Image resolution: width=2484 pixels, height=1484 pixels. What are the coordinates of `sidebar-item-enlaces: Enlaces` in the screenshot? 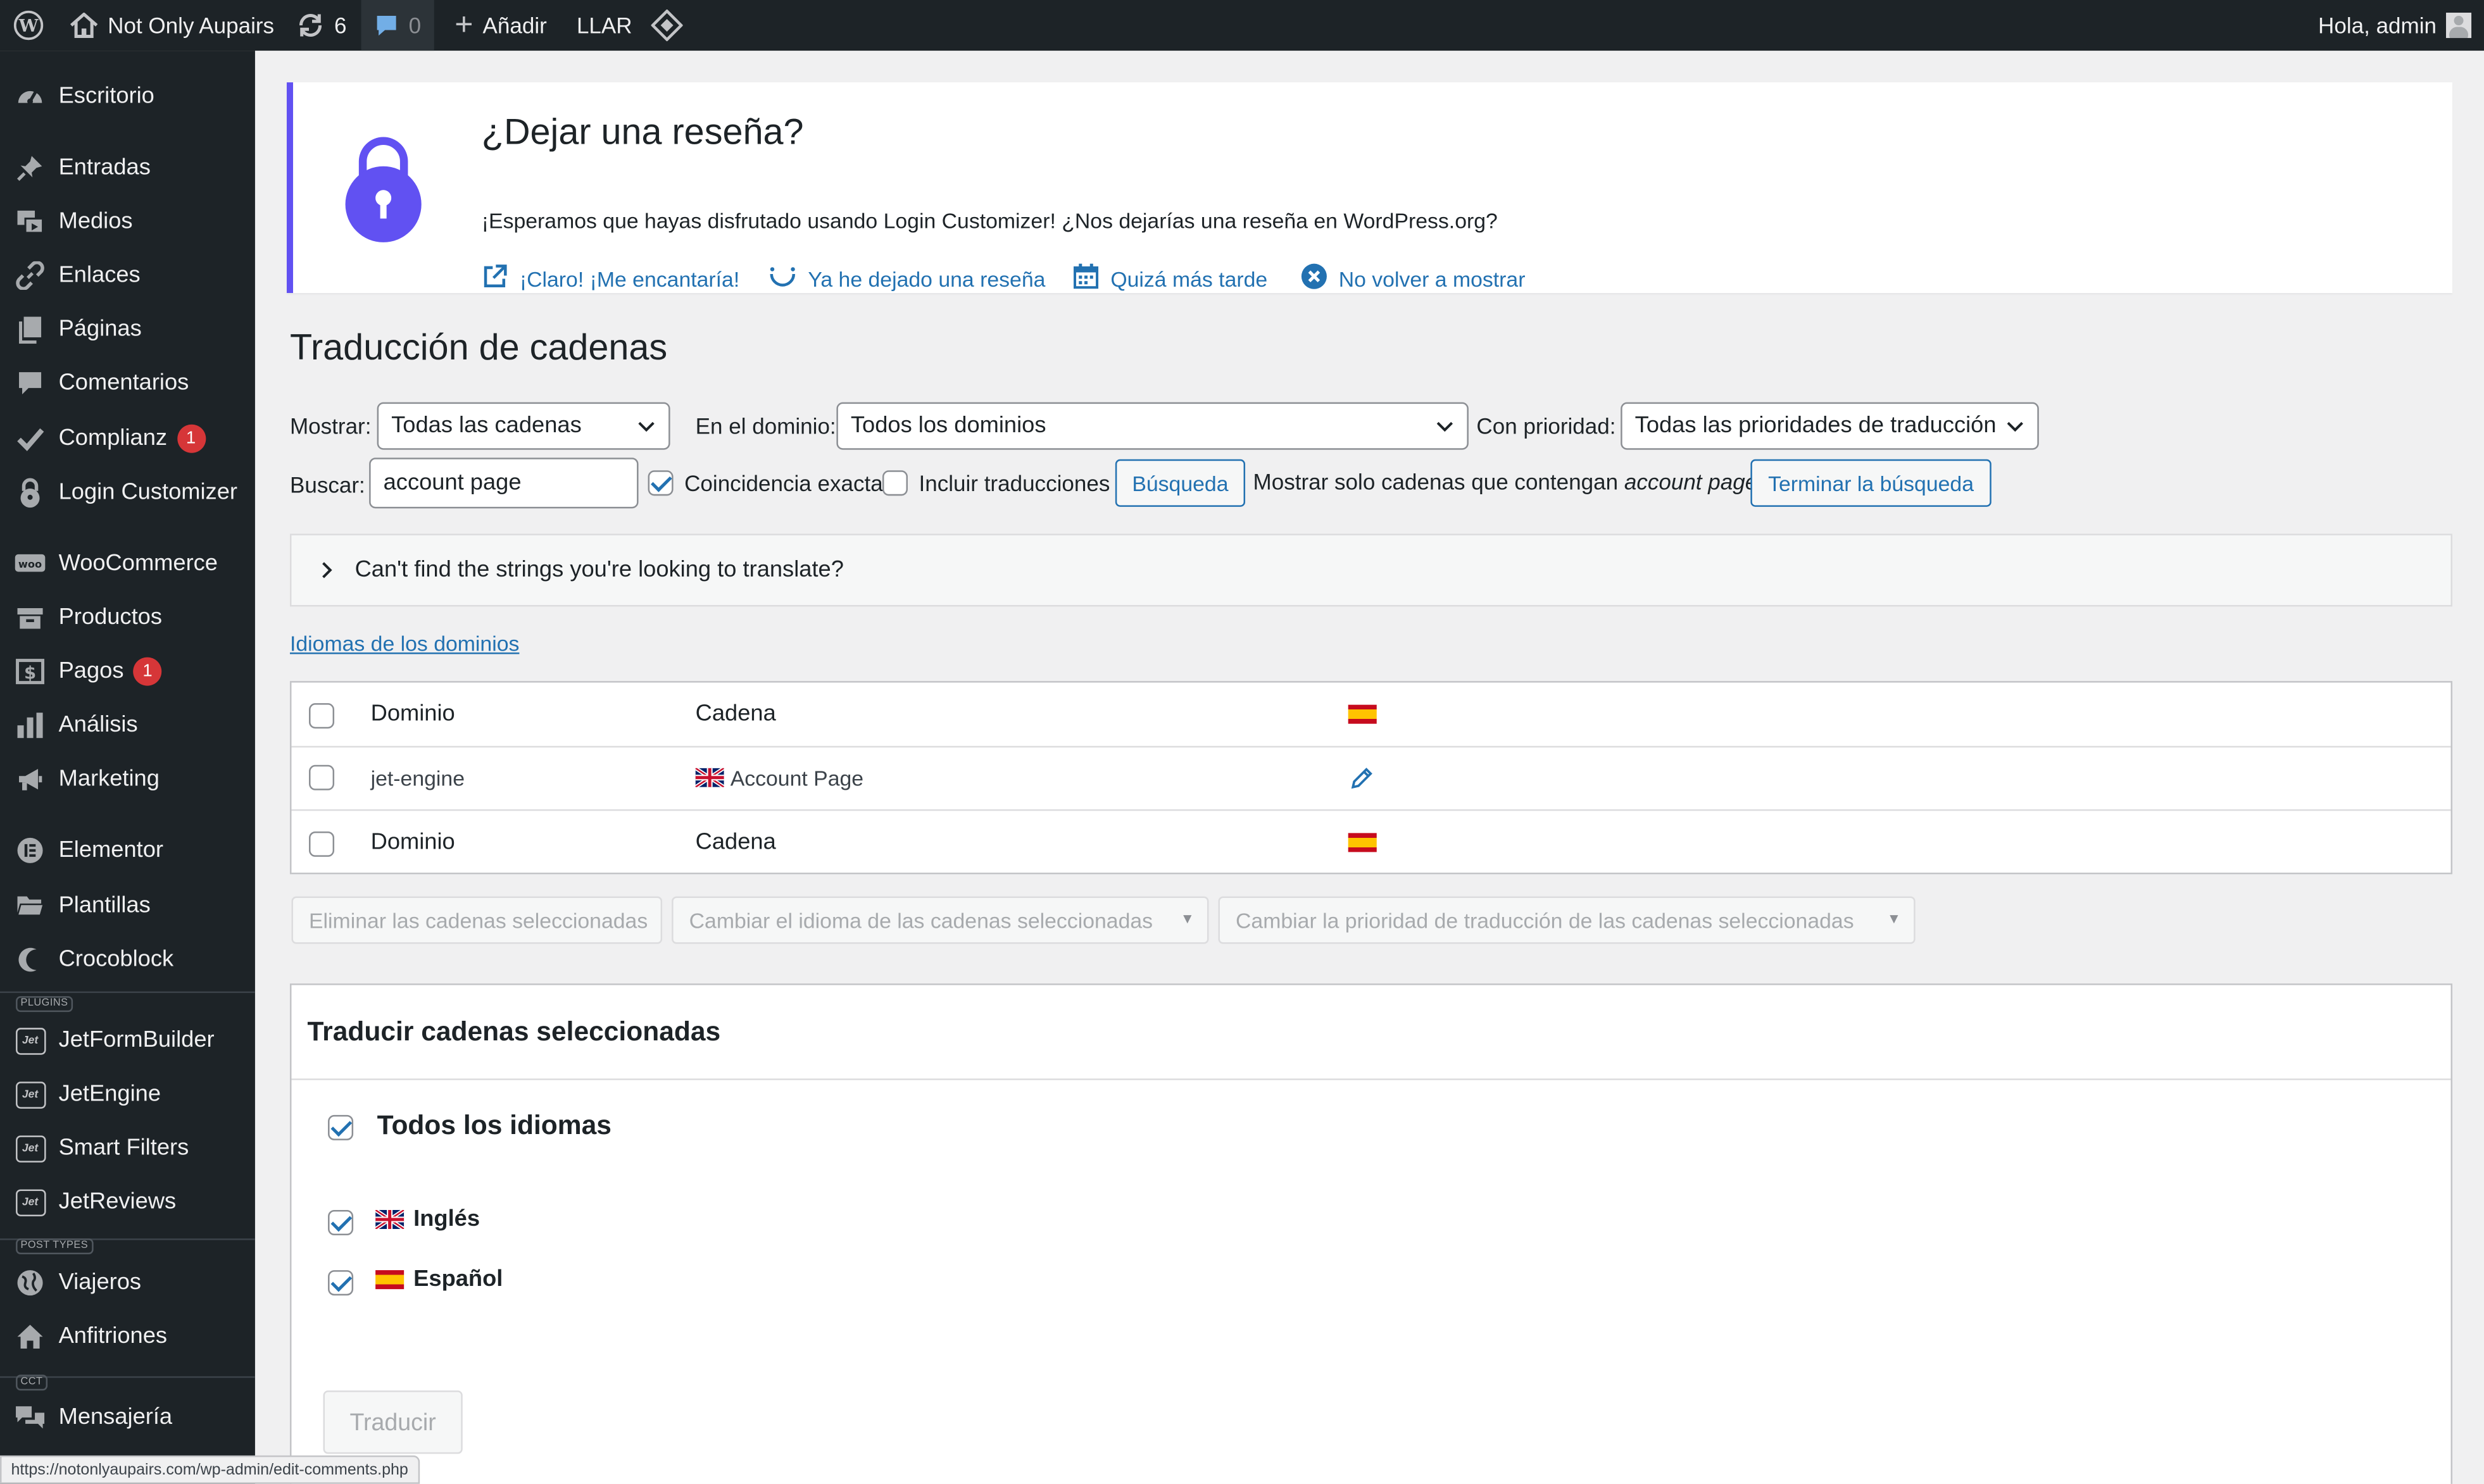 It's located at (127, 275).